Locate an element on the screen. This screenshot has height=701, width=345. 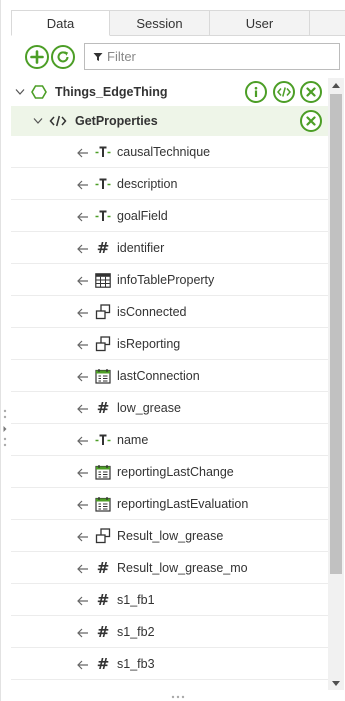
property-name: s1_fb1 is located at coordinates (136, 599).